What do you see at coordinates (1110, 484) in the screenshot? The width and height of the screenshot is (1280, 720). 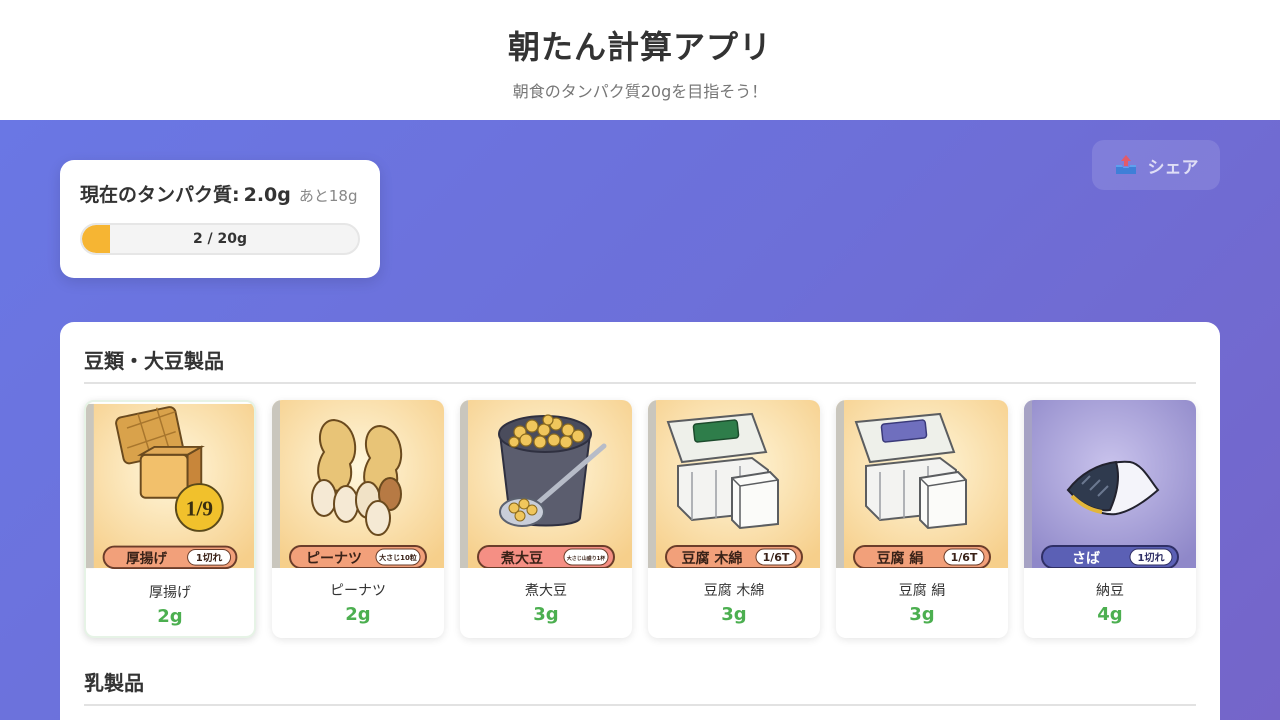 I see `food-image-natto: さば 1切れ` at bounding box center [1110, 484].